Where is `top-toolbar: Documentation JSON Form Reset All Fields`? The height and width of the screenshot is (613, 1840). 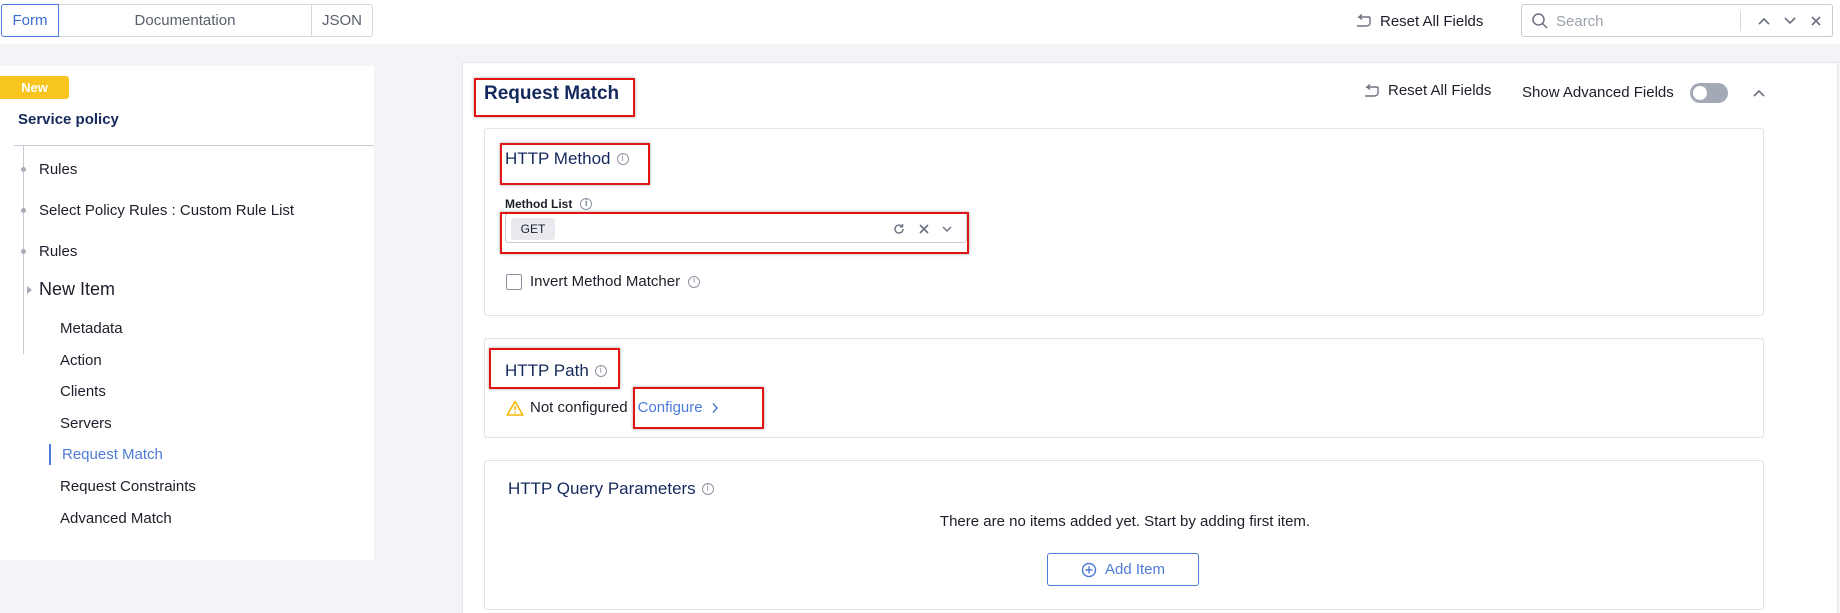
top-toolbar: Documentation JSON Form Reset All Fields is located at coordinates (920, 22).